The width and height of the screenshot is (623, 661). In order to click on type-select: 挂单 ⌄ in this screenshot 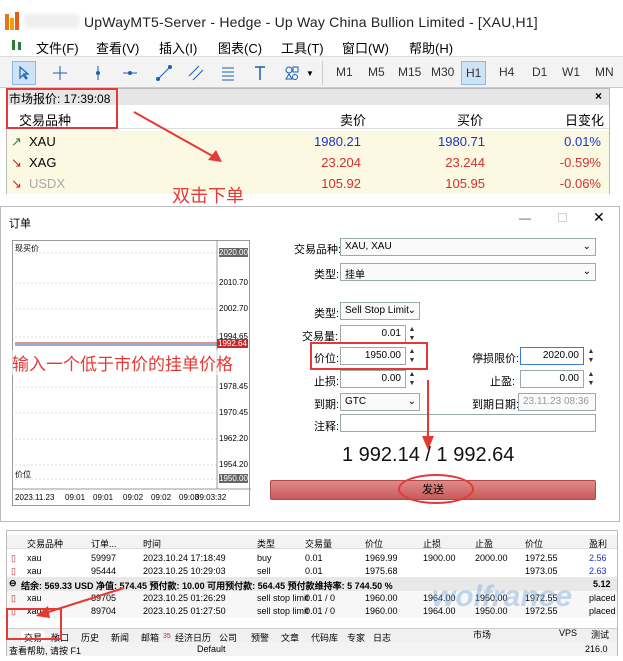, I will do `click(468, 272)`.